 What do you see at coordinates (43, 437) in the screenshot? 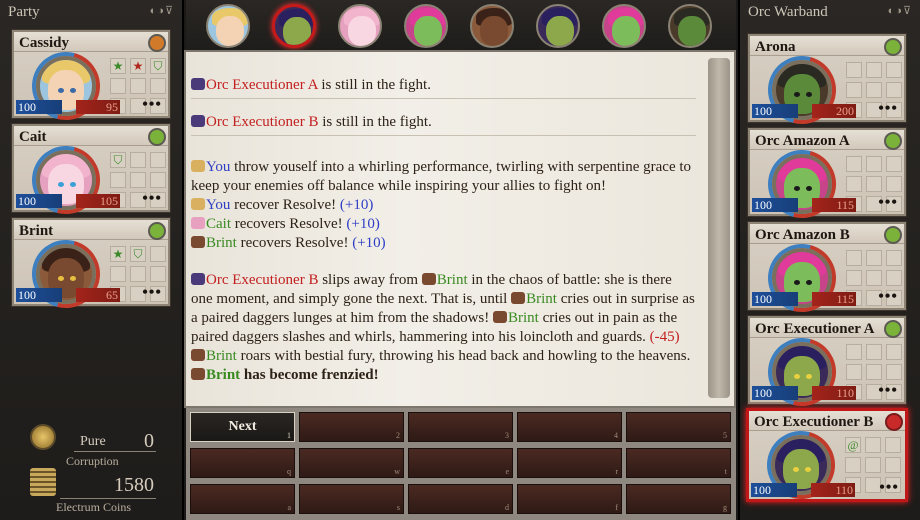
I see `corruption-icon` at bounding box center [43, 437].